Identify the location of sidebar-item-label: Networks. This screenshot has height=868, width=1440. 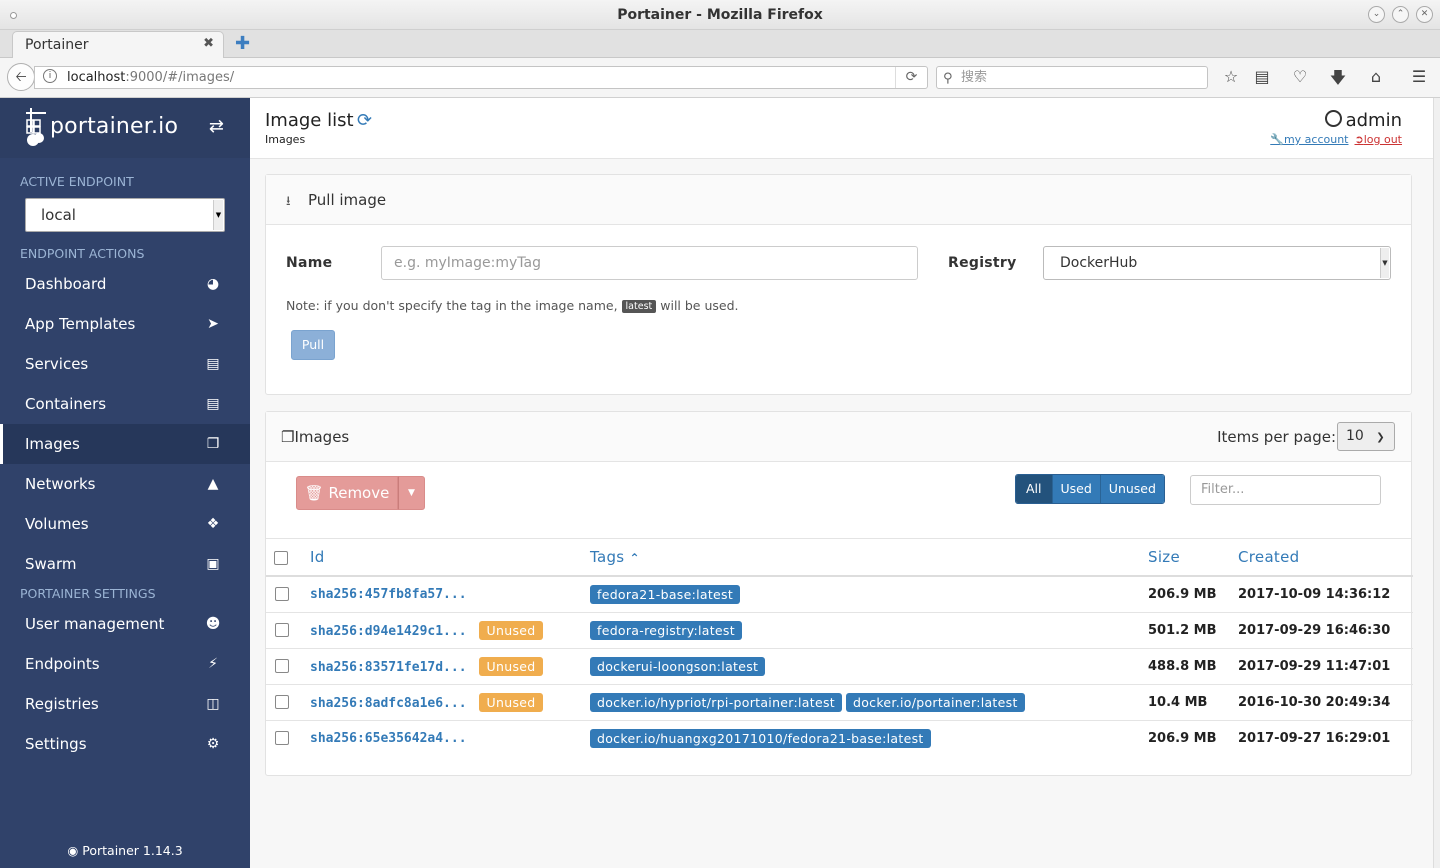
(60, 484).